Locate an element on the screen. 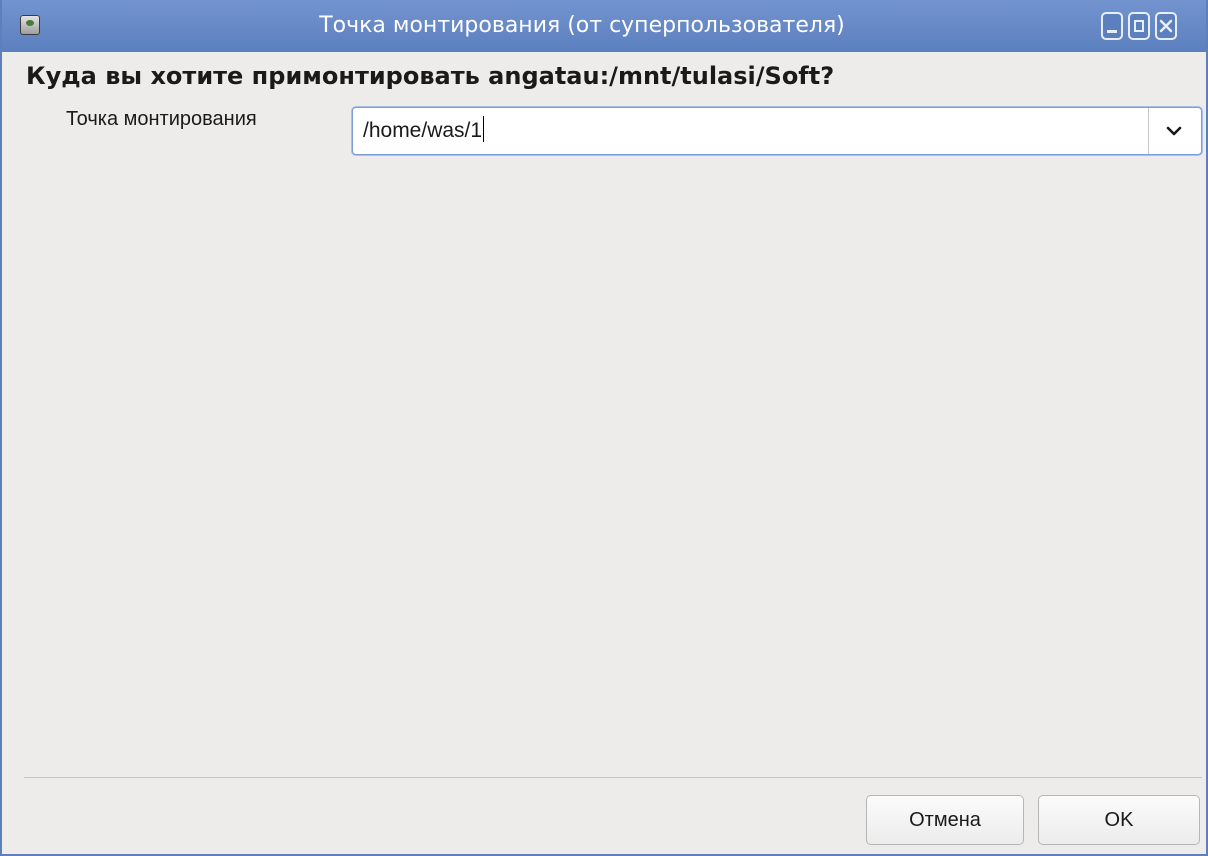  chevron-down-icon is located at coordinates (1174, 131).